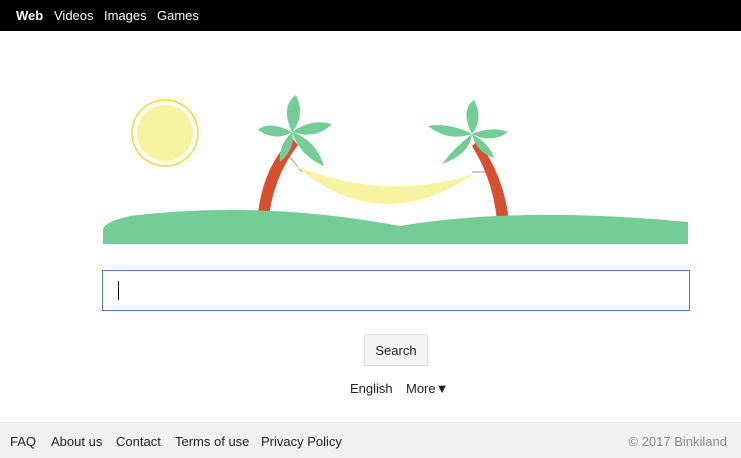 This screenshot has width=741, height=458. What do you see at coordinates (76, 441) in the screenshot?
I see `footer-link-about-us: About us` at bounding box center [76, 441].